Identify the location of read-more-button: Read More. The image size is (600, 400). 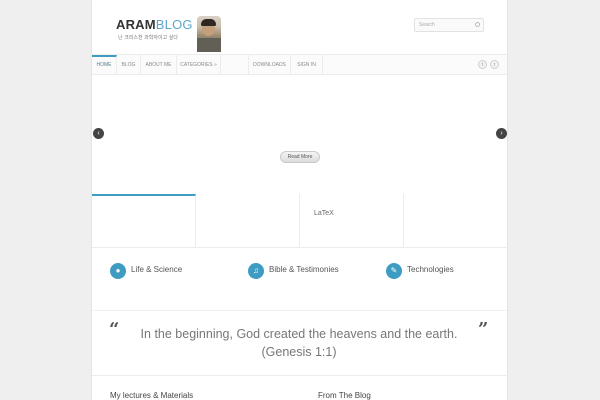
(300, 157).